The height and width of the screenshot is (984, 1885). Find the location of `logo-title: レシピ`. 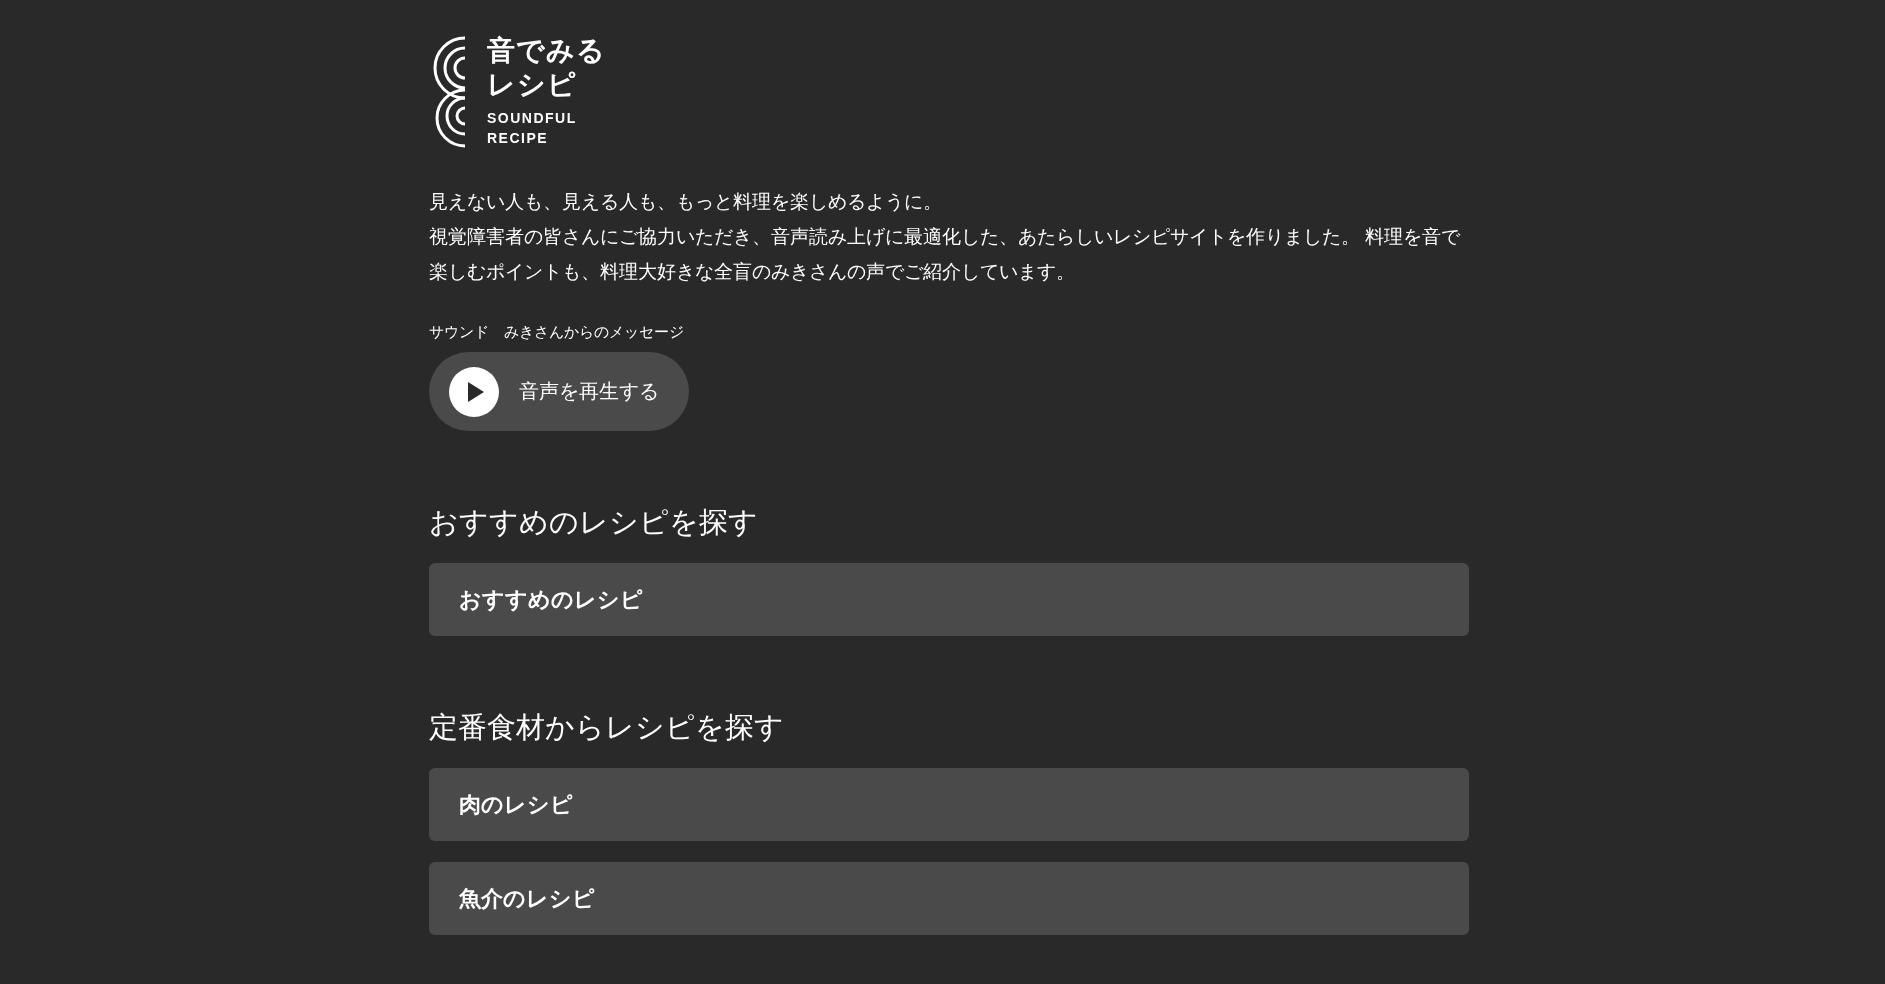

logo-title: レシピ is located at coordinates (532, 85).